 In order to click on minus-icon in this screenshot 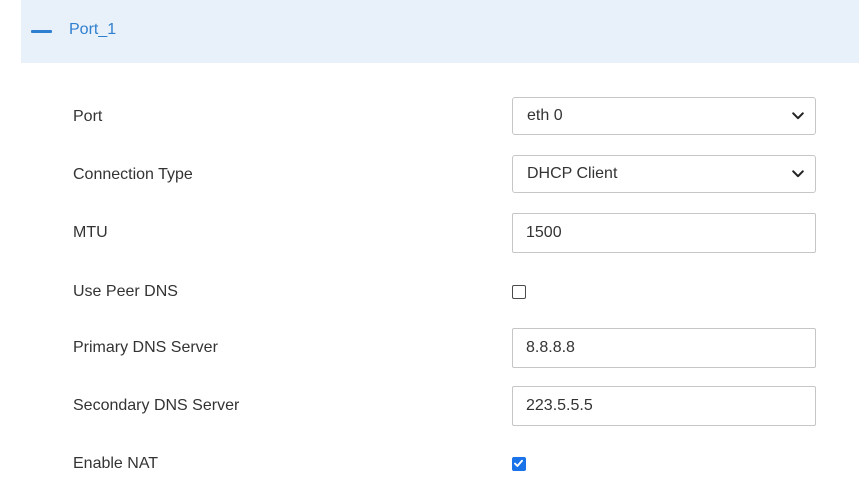, I will do `click(42, 31)`.